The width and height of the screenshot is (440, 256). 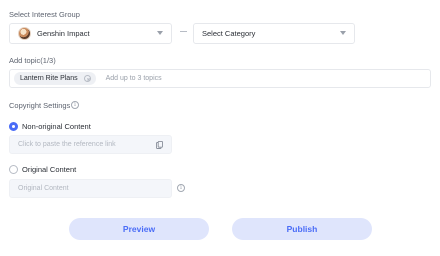 What do you see at coordinates (44, 14) in the screenshot?
I see `interest-group-label: Select Interest Group` at bounding box center [44, 14].